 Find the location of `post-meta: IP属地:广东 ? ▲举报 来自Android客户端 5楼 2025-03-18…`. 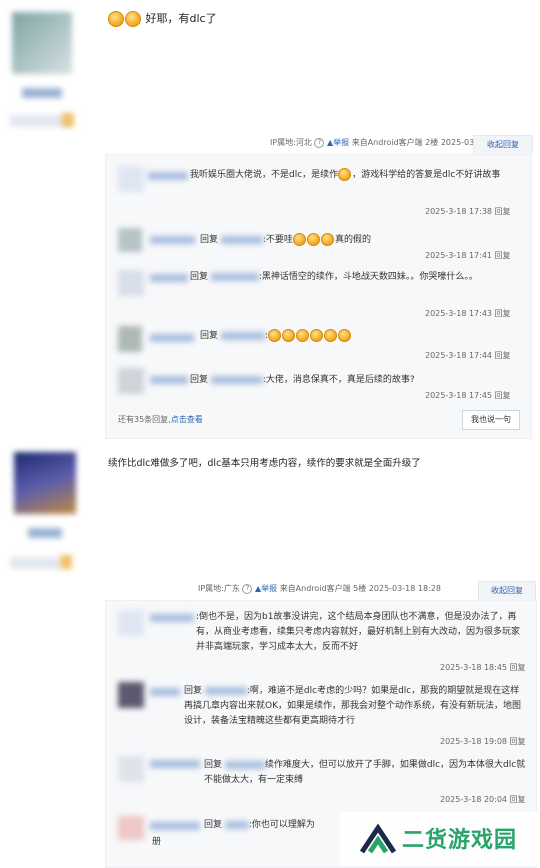

post-meta: IP属地:广东 ? ▲举报 来自Android客户端 5楼 2025-03-18… is located at coordinates (319, 588).